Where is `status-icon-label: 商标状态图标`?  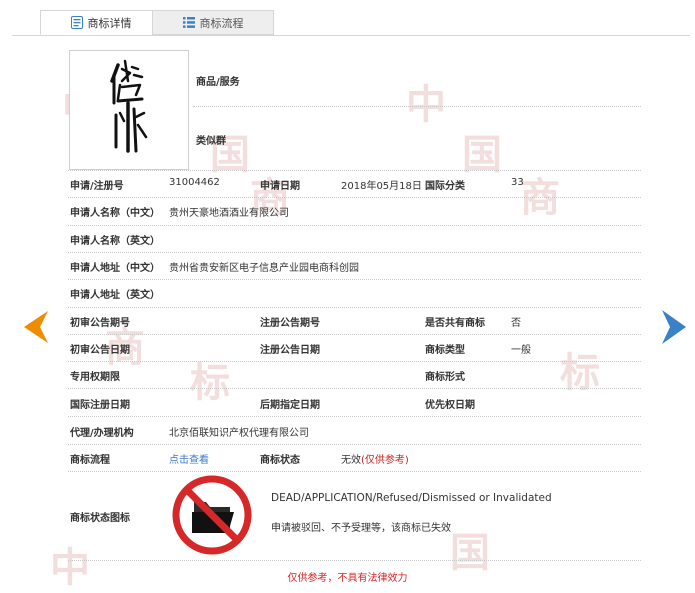
status-icon-label: 商标状态图标 is located at coordinates (100, 518).